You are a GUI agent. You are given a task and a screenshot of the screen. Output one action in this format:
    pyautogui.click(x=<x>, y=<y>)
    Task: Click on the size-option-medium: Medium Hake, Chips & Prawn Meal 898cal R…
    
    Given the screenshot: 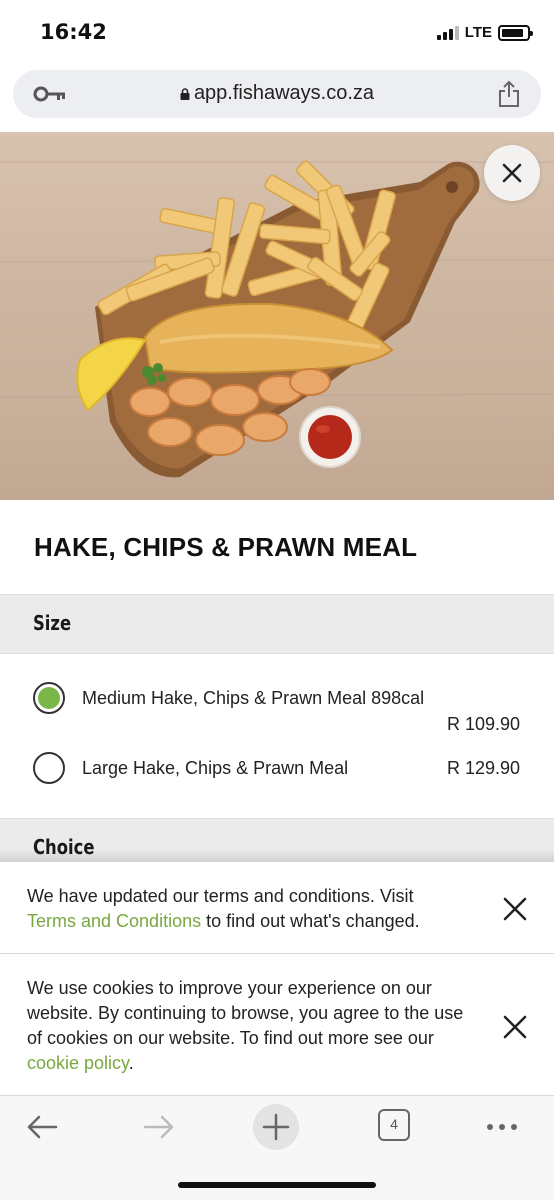 What is the action you would take?
    pyautogui.click(x=277, y=710)
    